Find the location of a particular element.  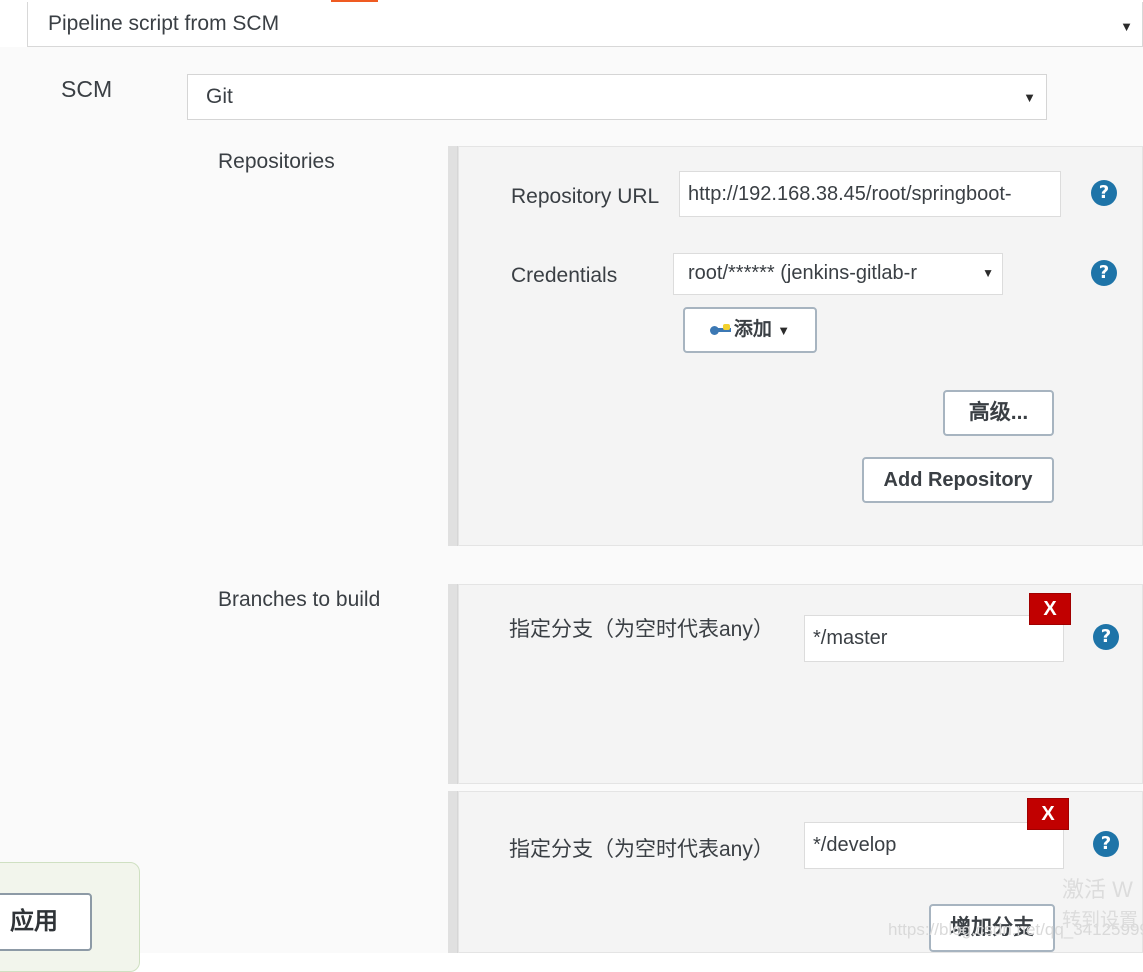

windows-activate-watermark-line2: 转到设置 is located at coordinates (1100, 920).